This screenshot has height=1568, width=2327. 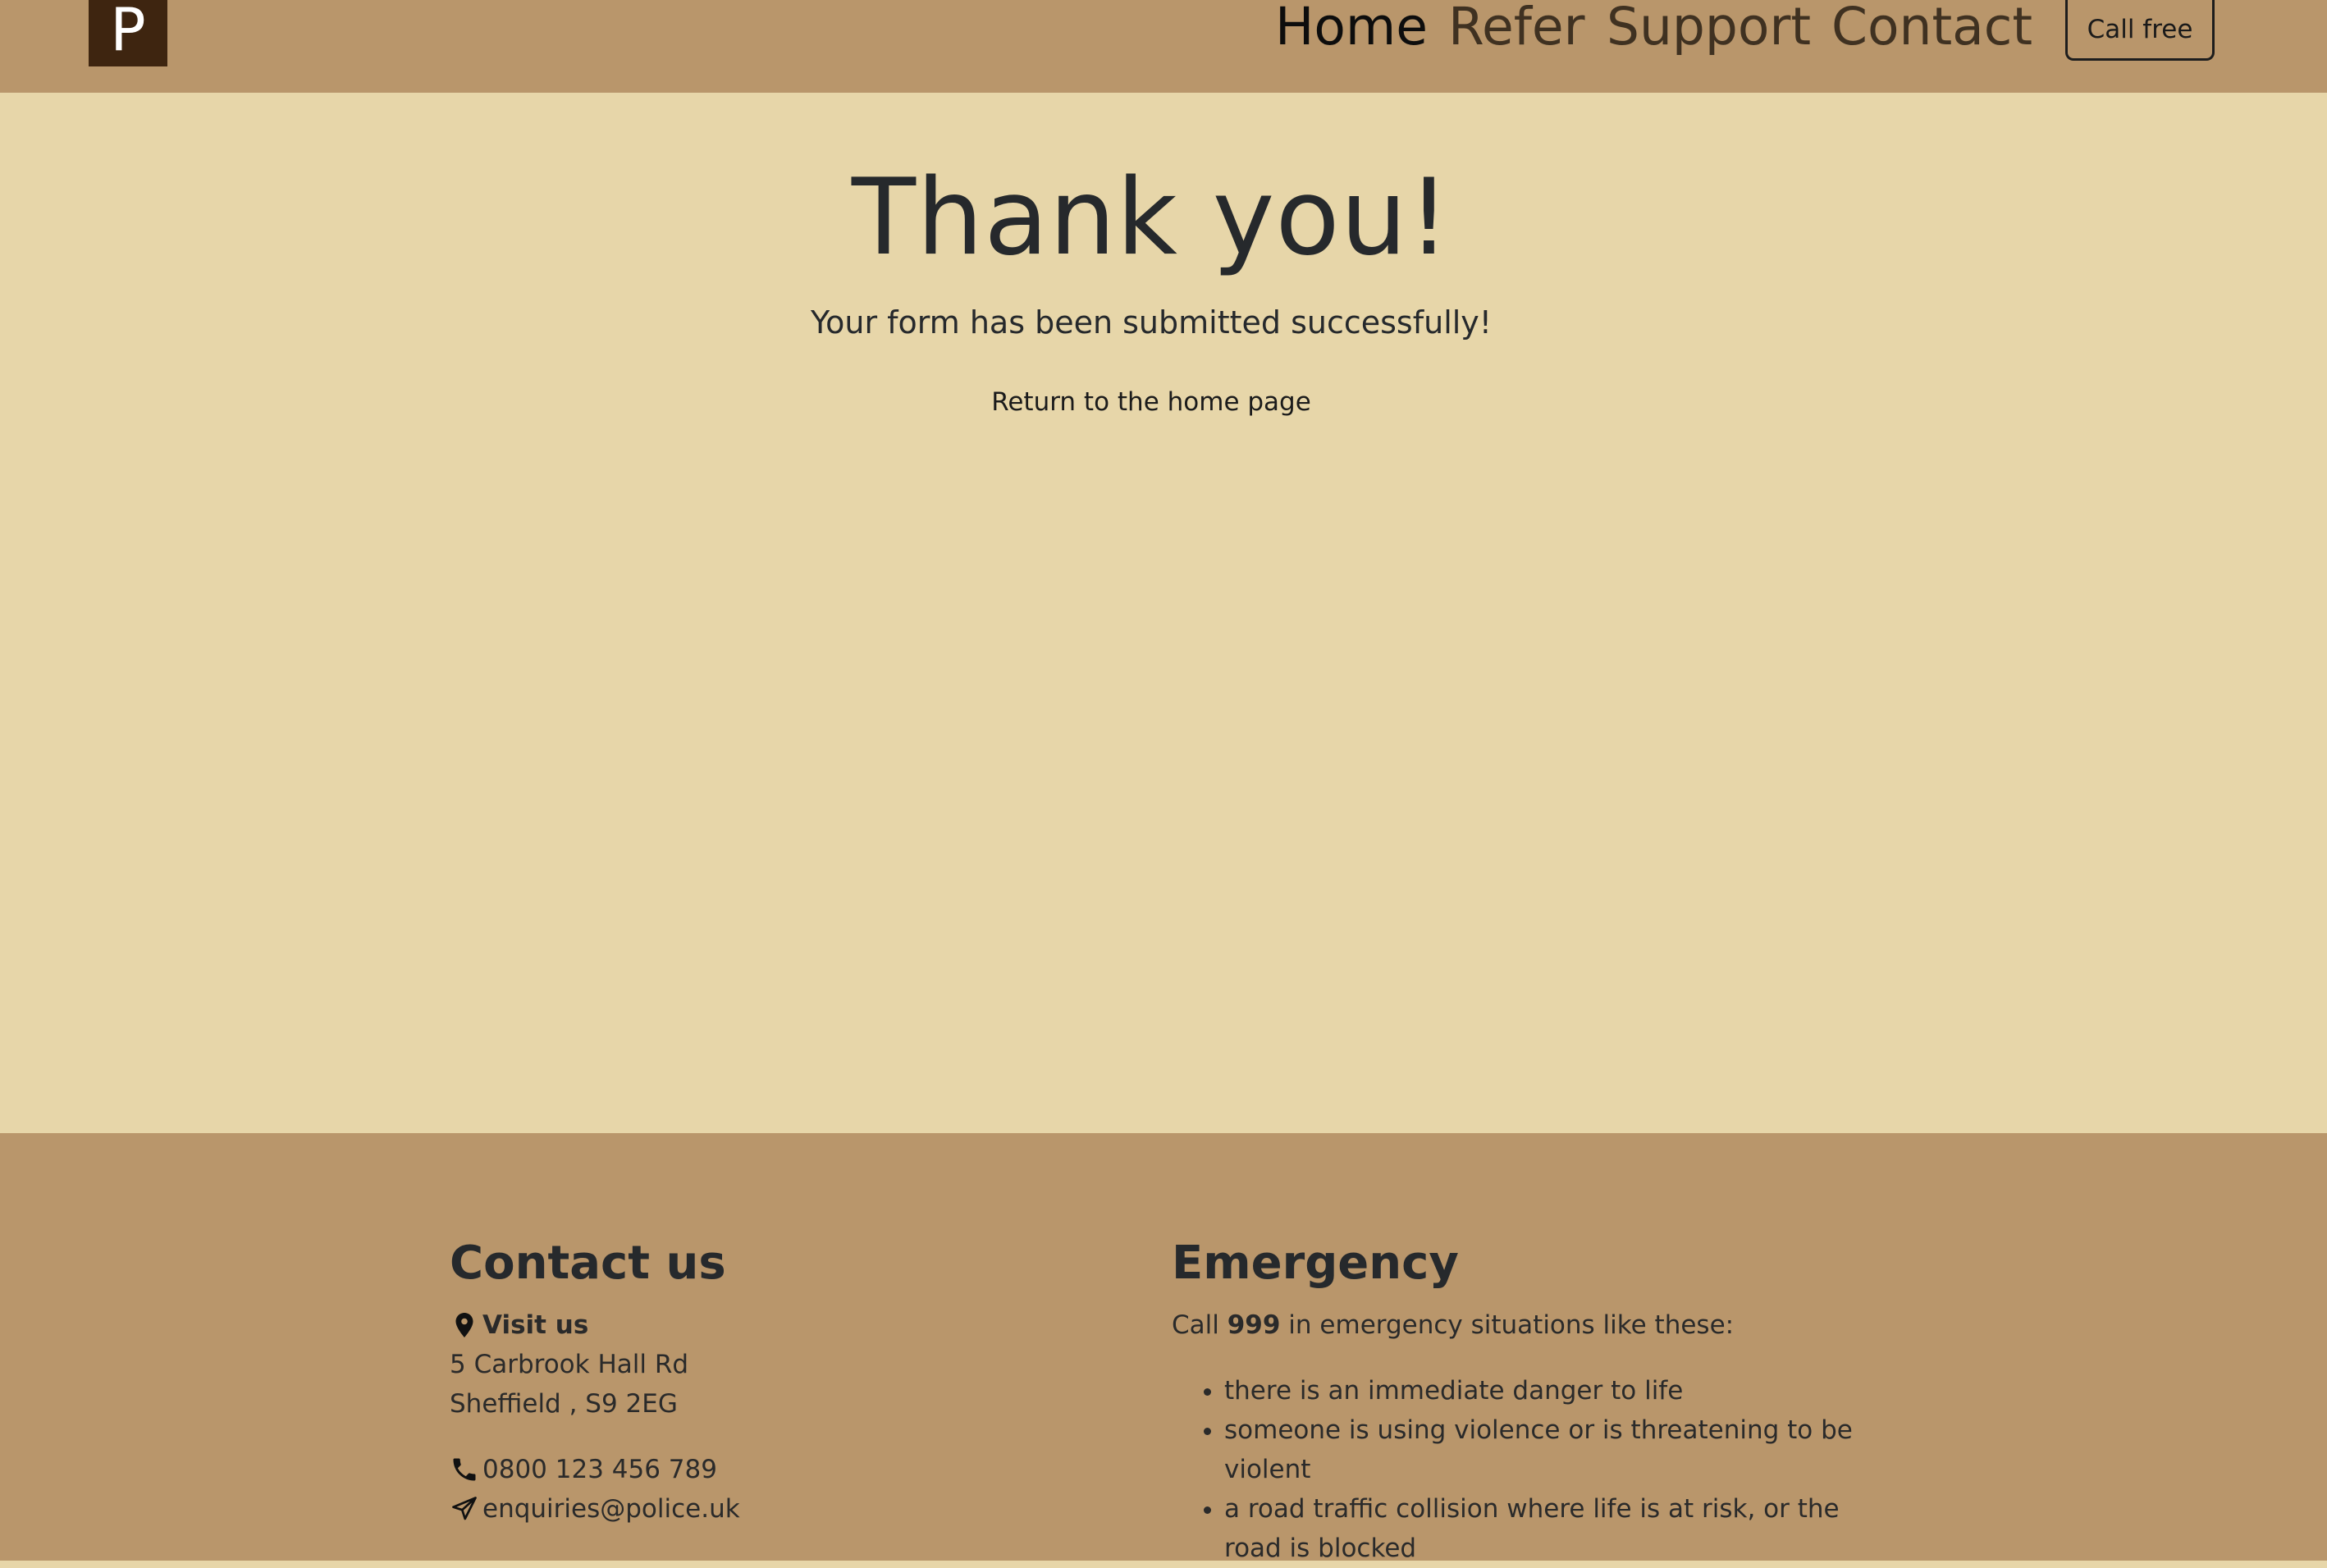 I want to click on nav-refer: Refer, so click(x=1517, y=28).